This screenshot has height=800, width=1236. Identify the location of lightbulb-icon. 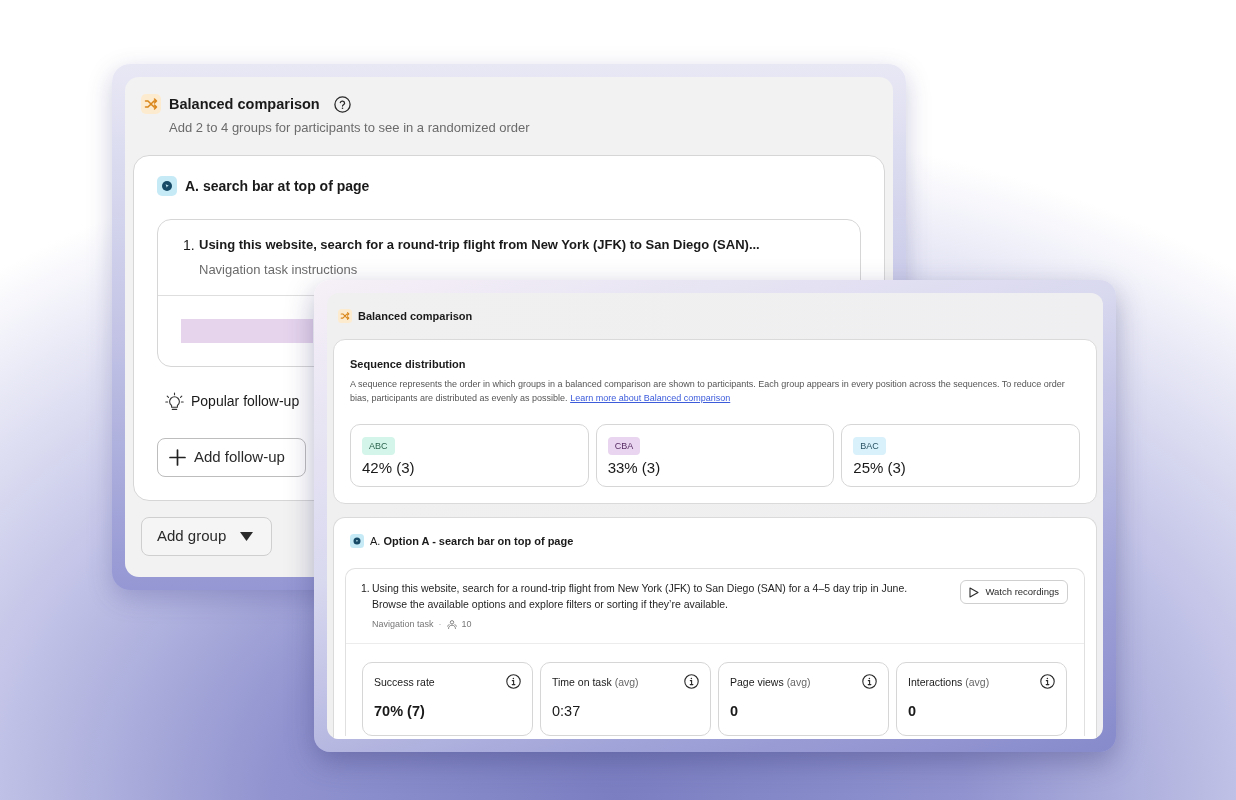
(174, 401).